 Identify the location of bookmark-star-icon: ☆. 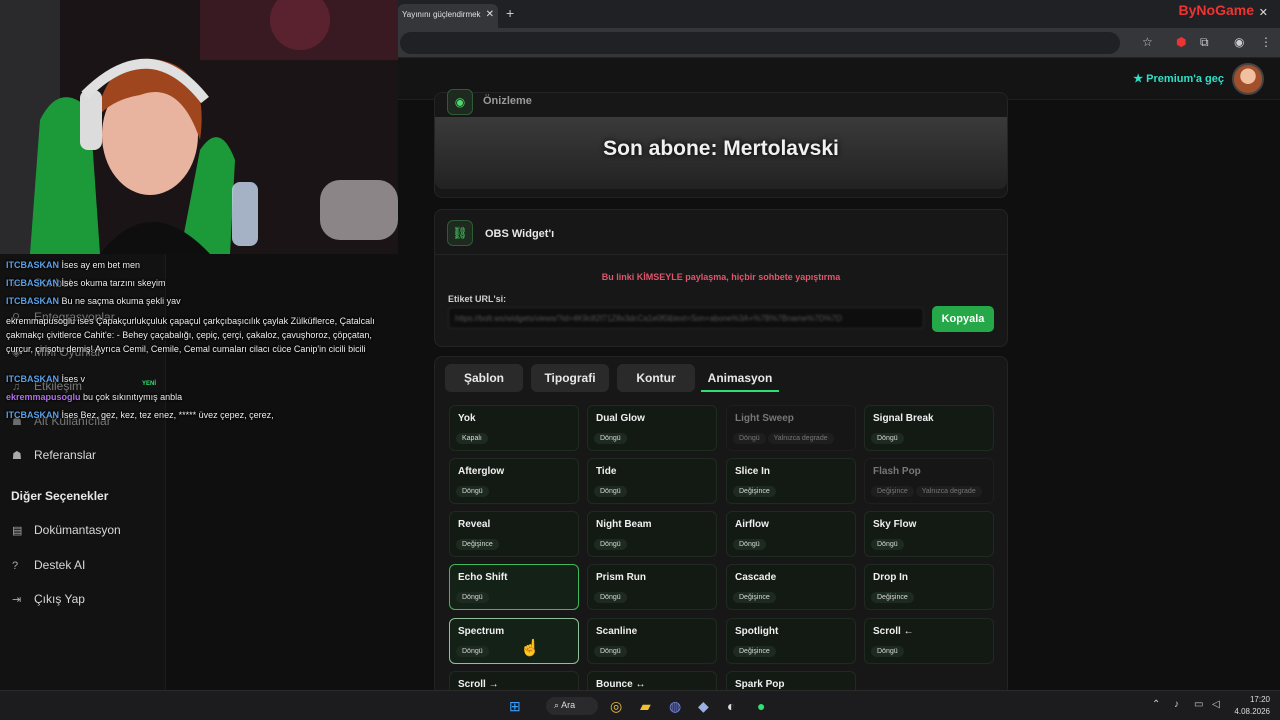
(1147, 42).